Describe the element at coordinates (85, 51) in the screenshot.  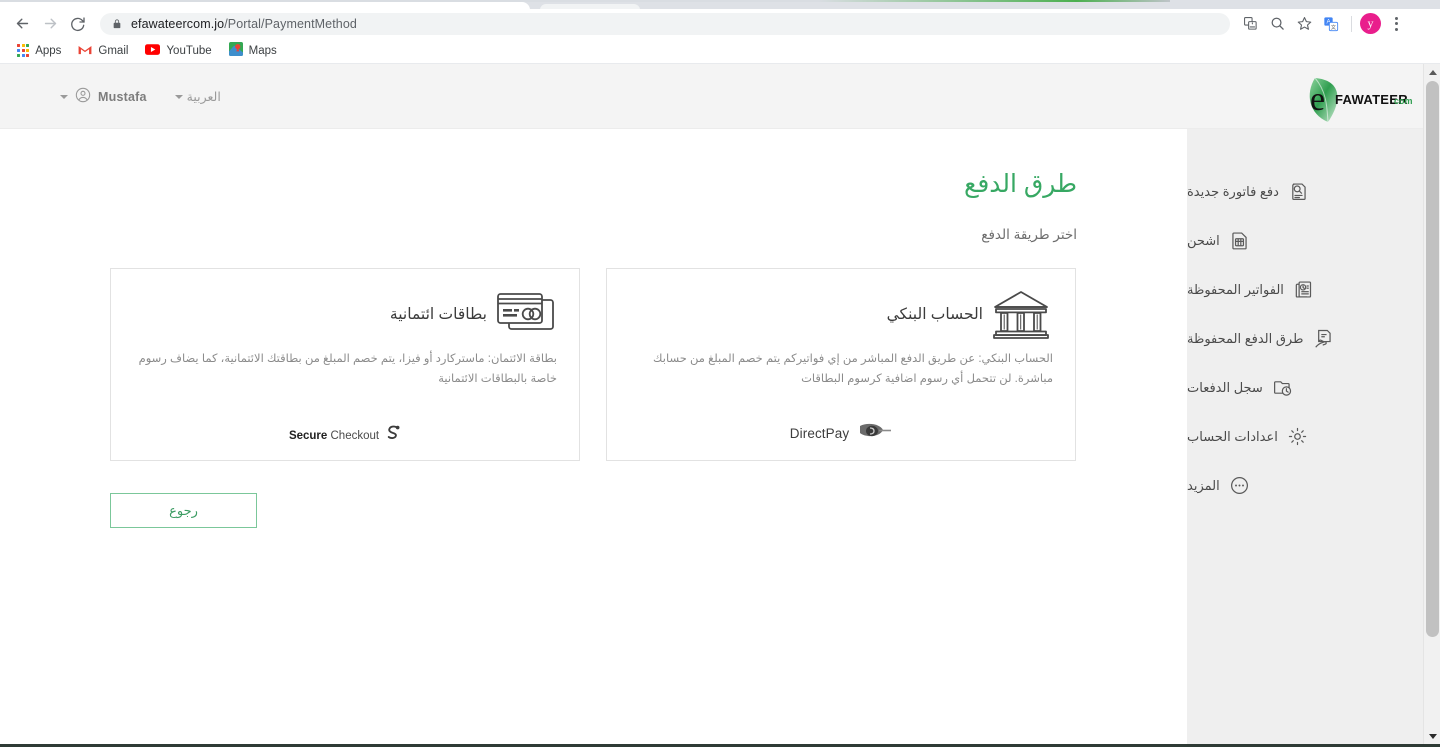
I see `gmail-icon` at that location.